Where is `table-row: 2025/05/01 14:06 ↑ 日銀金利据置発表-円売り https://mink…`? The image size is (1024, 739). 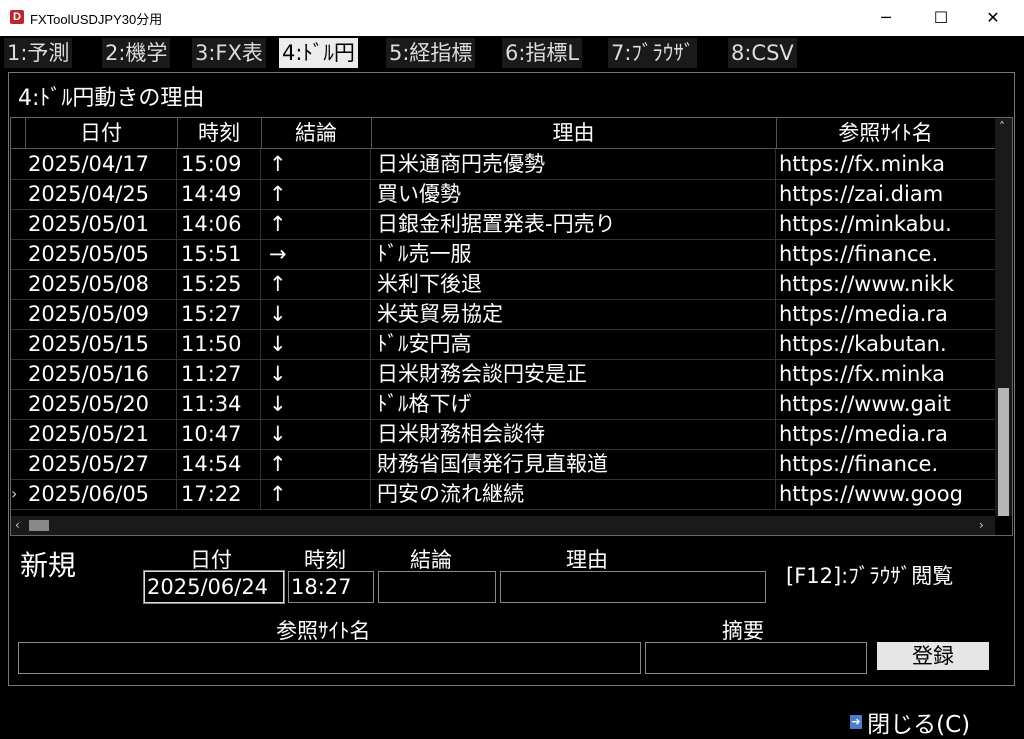 table-row: 2025/05/01 14:06 ↑ 日銀金利据置発表-円売り https://mink… is located at coordinates (503, 224).